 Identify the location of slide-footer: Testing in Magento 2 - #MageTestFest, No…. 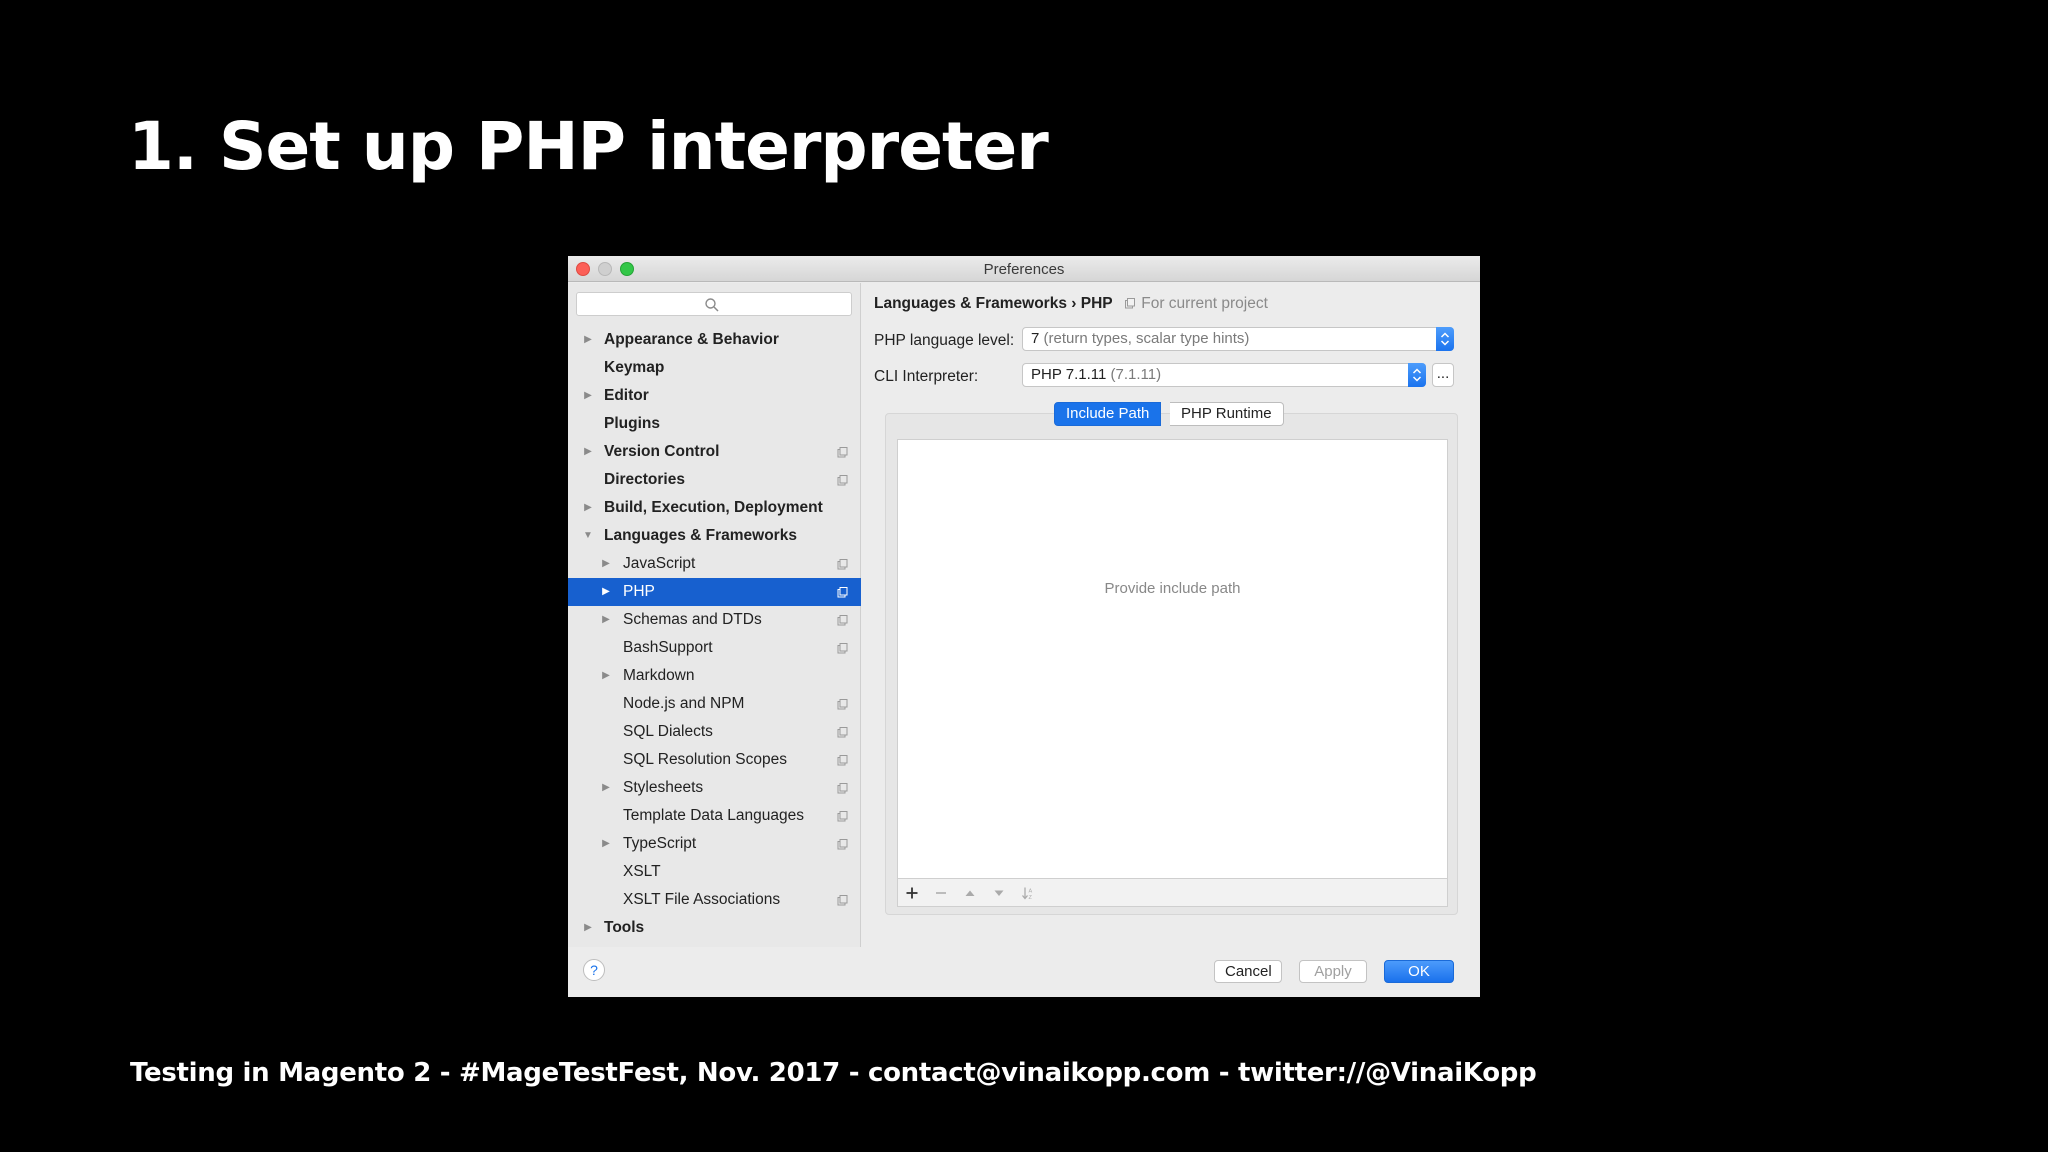
(833, 1073).